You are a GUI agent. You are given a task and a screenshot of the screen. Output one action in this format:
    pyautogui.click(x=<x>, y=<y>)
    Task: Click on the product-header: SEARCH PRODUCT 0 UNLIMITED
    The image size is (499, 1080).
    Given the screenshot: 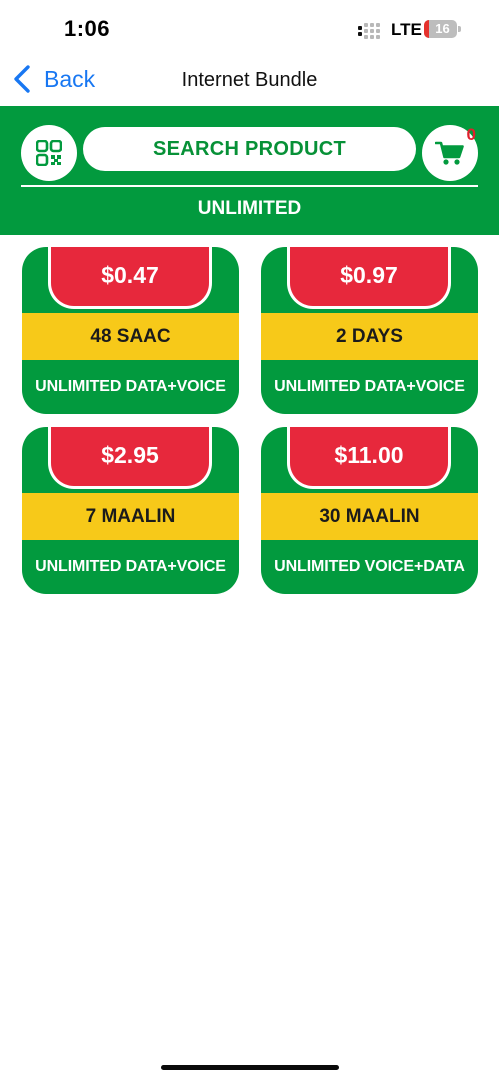 What is the action you would take?
    pyautogui.click(x=249, y=170)
    